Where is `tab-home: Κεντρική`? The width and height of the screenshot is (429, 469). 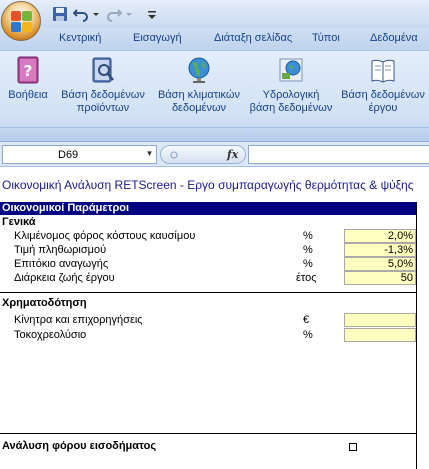 tab-home: Κεντρική is located at coordinates (80, 38).